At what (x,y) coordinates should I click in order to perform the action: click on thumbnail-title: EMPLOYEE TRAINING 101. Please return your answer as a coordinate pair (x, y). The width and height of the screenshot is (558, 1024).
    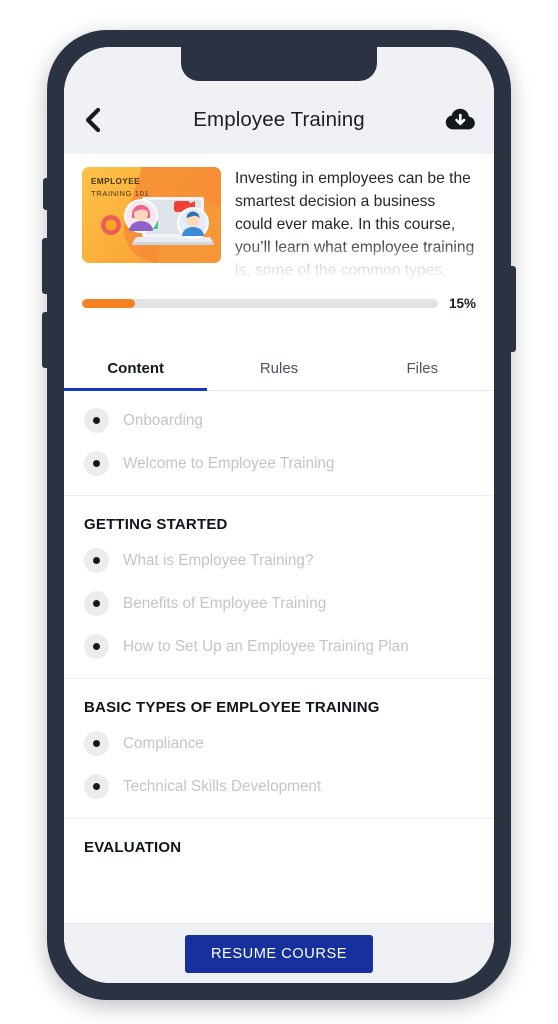
    Looking at the image, I should click on (120, 188).